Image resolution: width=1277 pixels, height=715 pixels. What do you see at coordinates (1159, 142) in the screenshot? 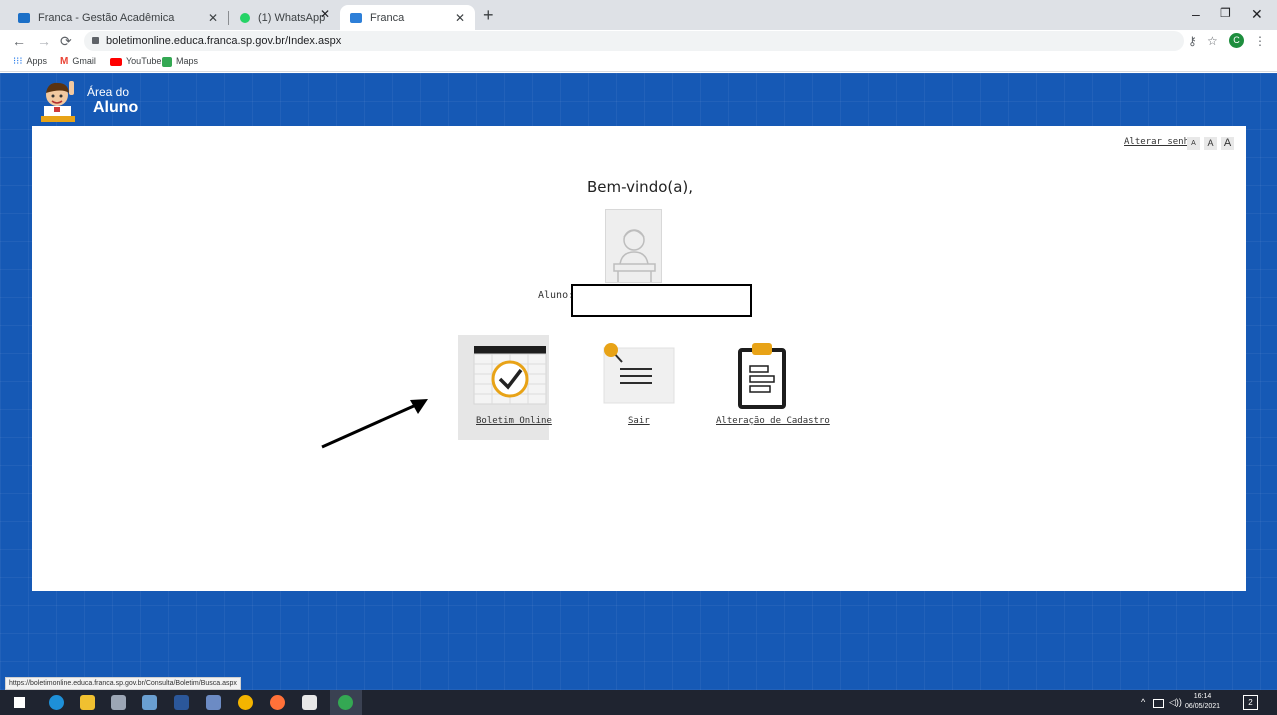
I see `change-password-link: Alterar senha` at bounding box center [1159, 142].